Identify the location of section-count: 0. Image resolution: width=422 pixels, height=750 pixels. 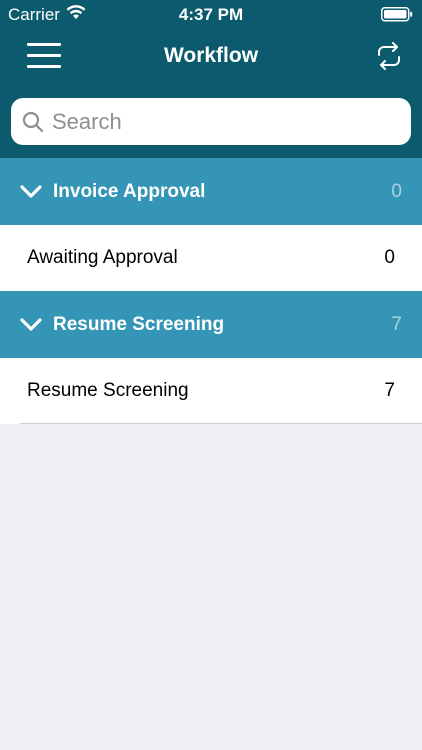
(396, 191).